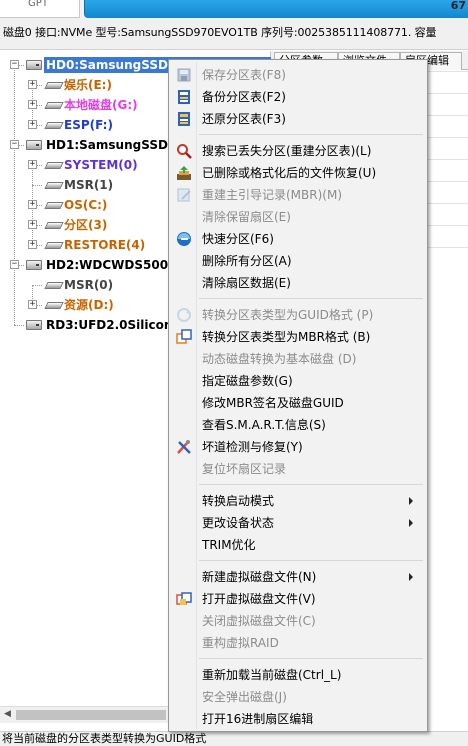 The image size is (468, 746). I want to click on menu-item-label: 打开16进制扇区编辑, so click(258, 719).